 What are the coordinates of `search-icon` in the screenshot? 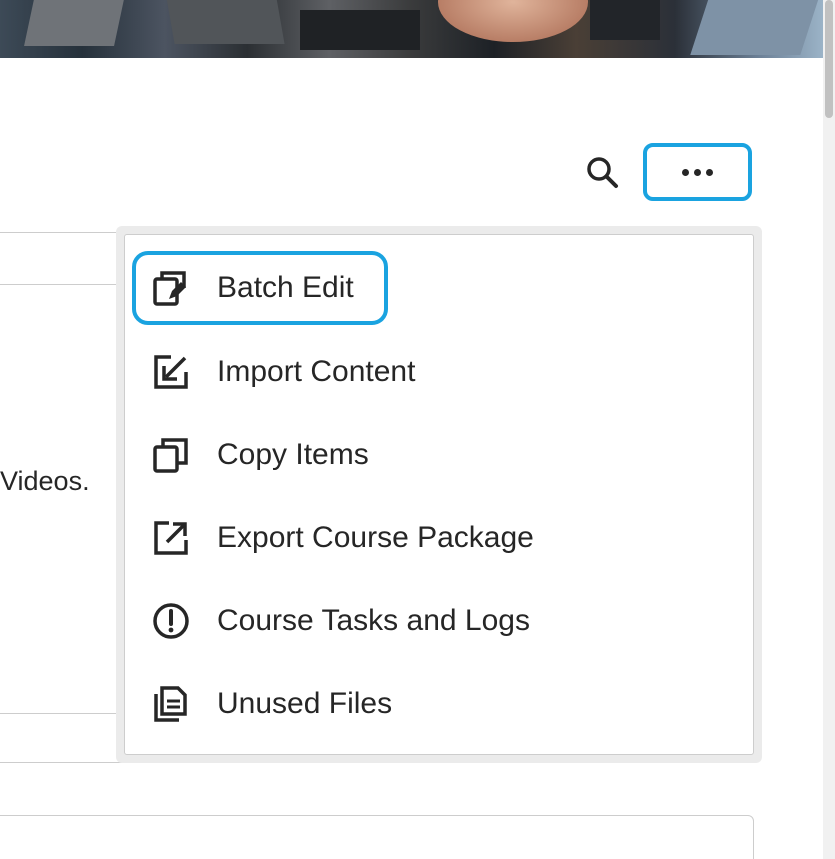 It's located at (602, 172).